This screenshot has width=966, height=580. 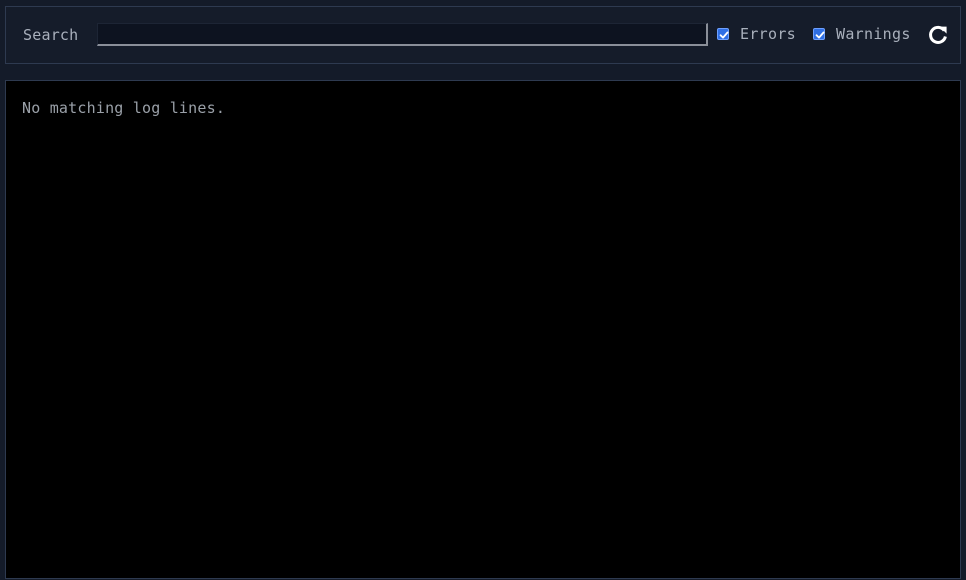 I want to click on errors-checkbox, so click(x=723, y=34).